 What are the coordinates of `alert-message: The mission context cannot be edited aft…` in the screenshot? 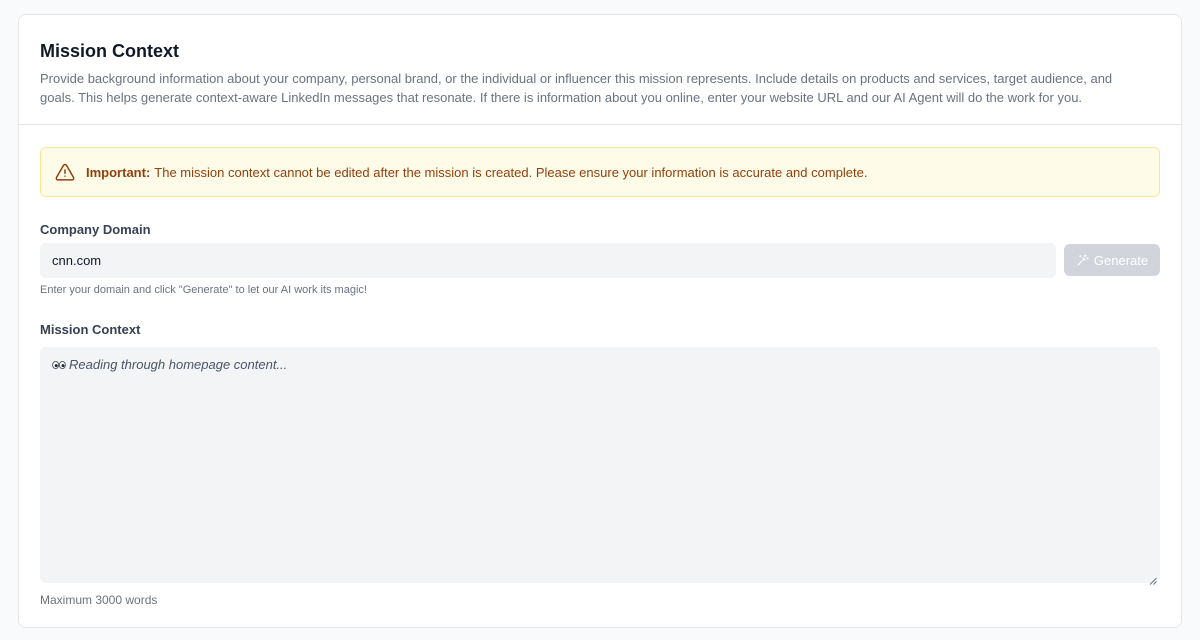 It's located at (511, 172).